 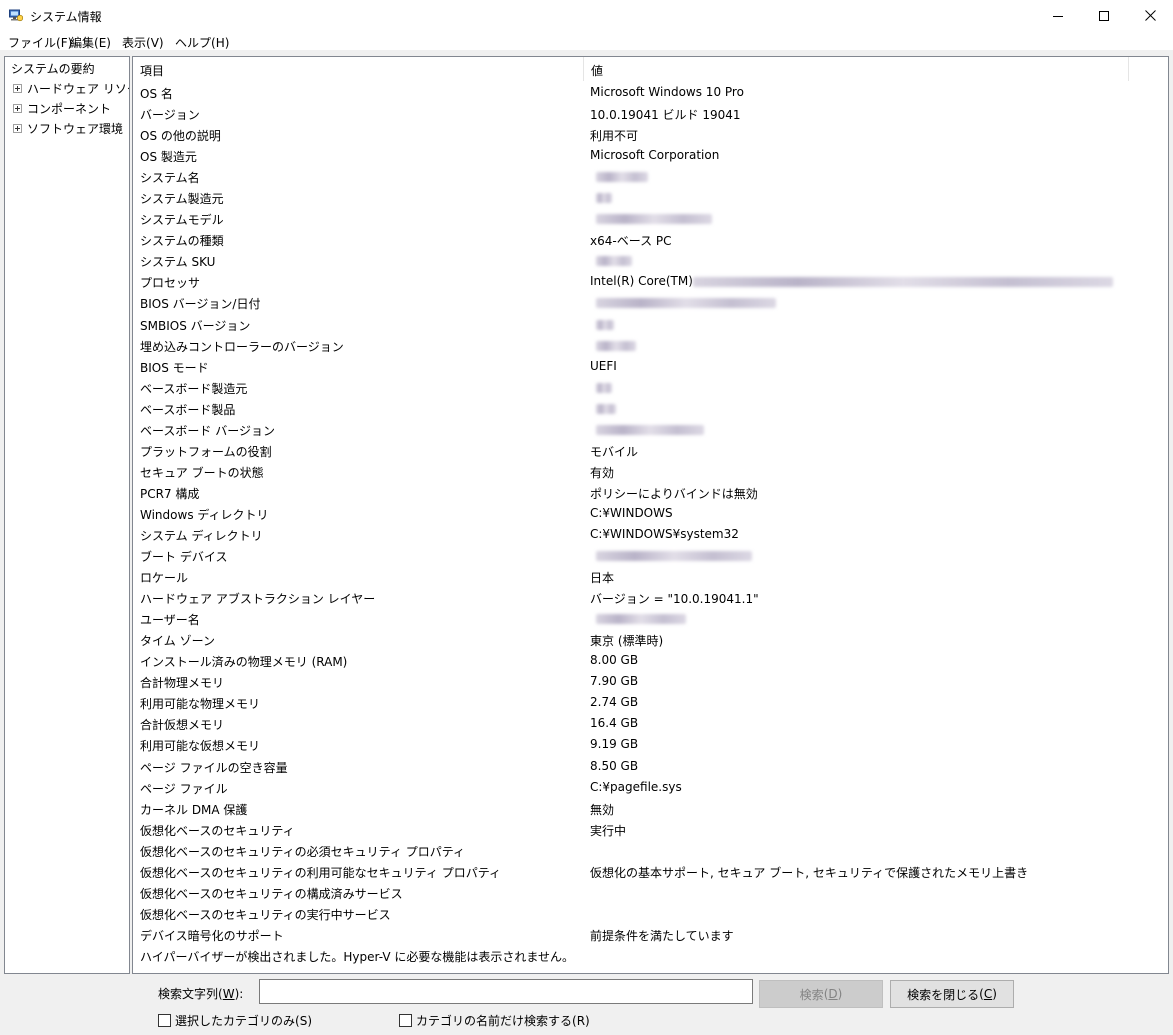 I want to click on row-item: BIOS バージョン/日付, so click(x=200, y=304).